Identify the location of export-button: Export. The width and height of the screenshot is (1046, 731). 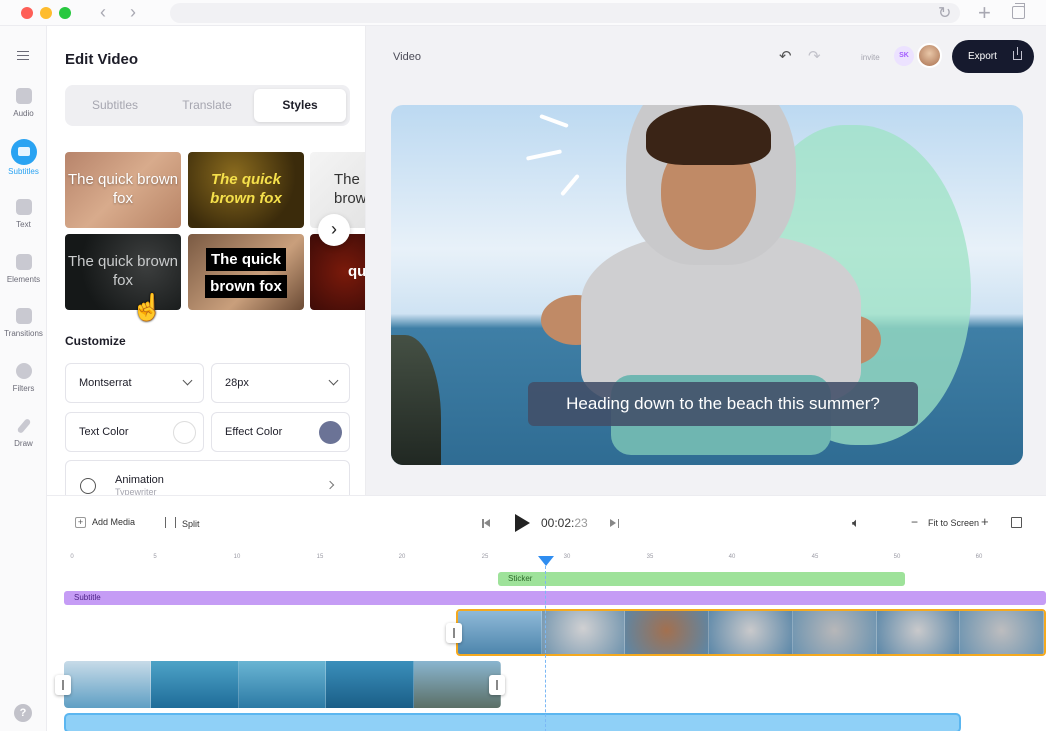
(993, 56).